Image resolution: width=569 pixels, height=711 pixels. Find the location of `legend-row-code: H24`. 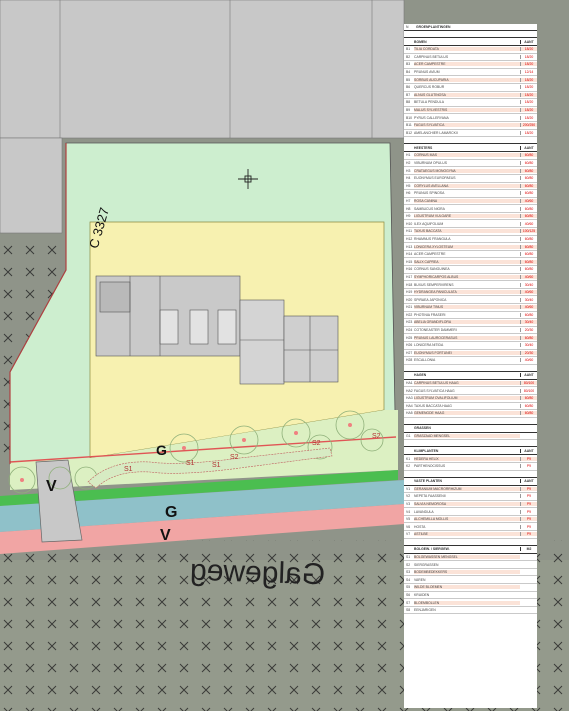

legend-row-code: H24 is located at coordinates (409, 330).